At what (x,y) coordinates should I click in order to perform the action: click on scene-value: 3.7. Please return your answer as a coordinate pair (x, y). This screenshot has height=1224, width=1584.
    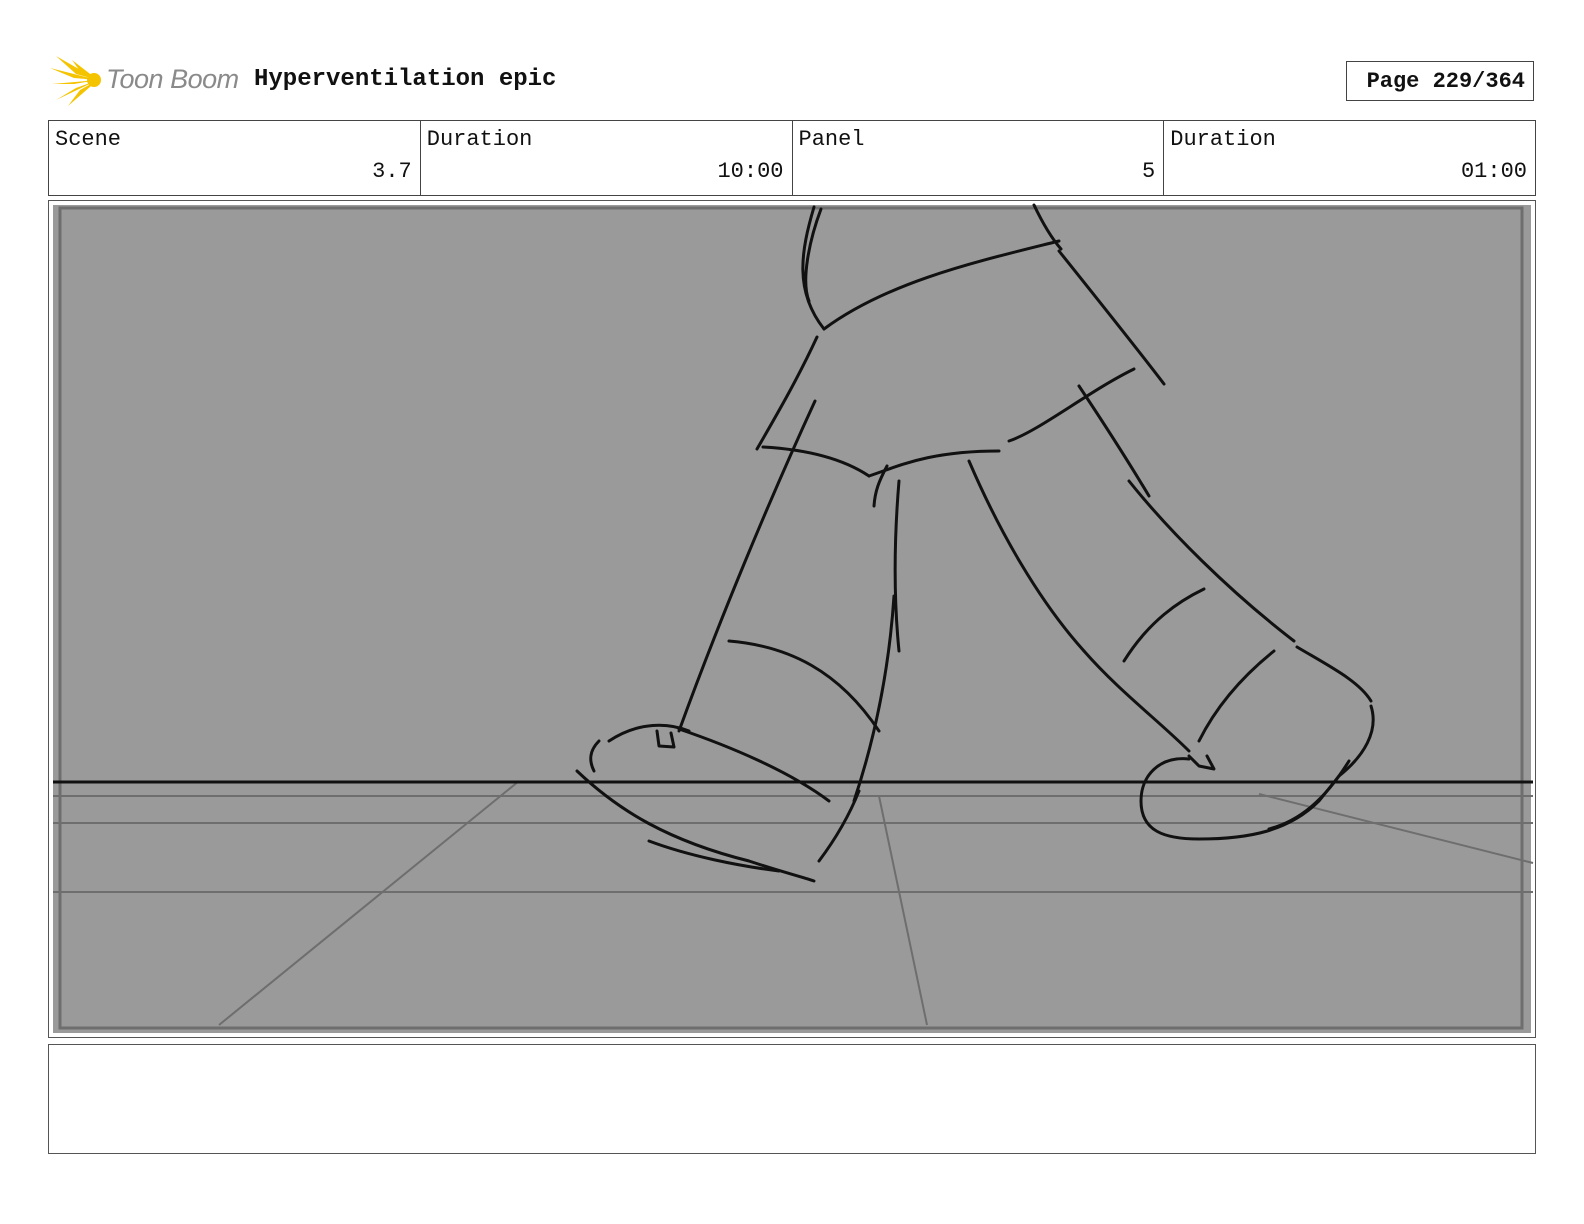
    Looking at the image, I should click on (392, 171).